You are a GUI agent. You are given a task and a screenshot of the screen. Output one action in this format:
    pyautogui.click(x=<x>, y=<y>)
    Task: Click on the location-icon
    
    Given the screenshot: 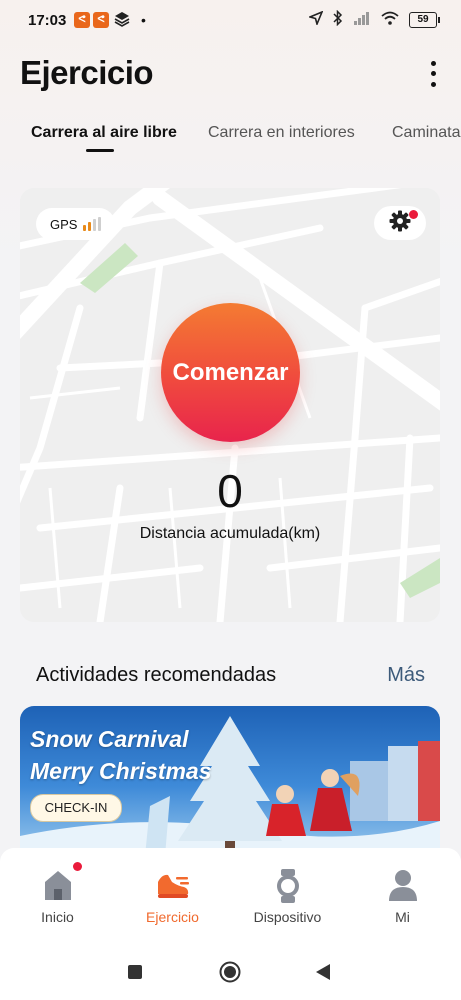 What is the action you would take?
    pyautogui.click(x=315, y=20)
    